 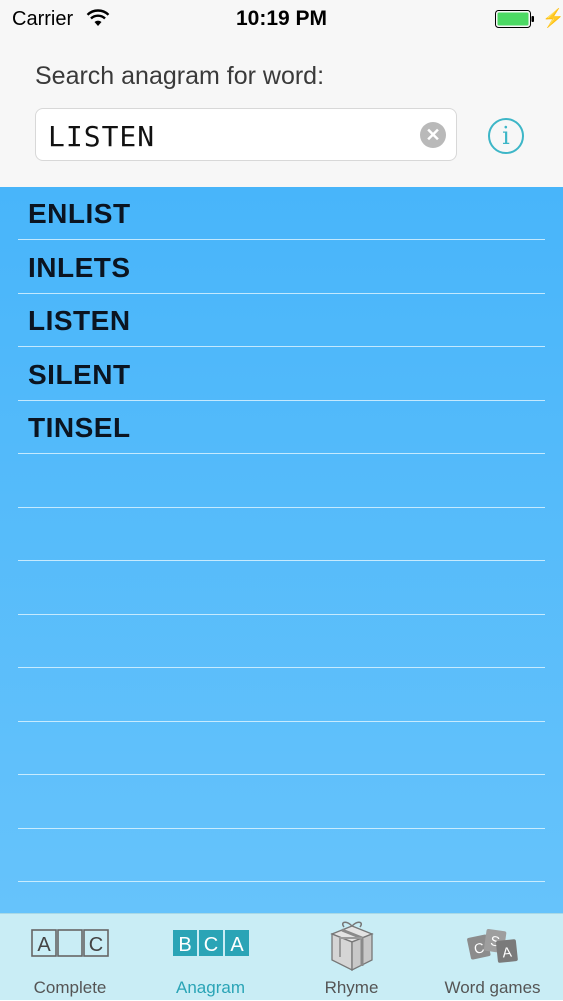 What do you see at coordinates (184, 945) in the screenshot?
I see `tab-icon-letter: B` at bounding box center [184, 945].